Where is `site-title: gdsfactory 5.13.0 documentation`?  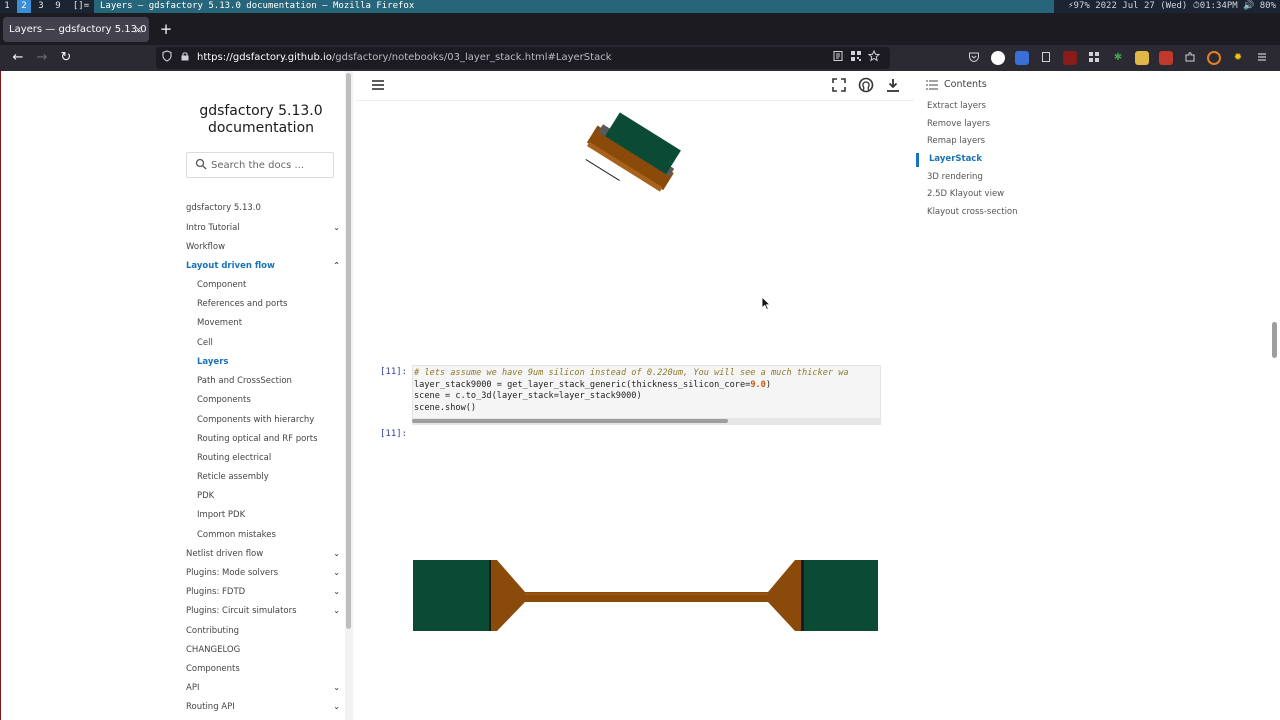 site-title: gdsfactory 5.13.0 documentation is located at coordinates (261, 120).